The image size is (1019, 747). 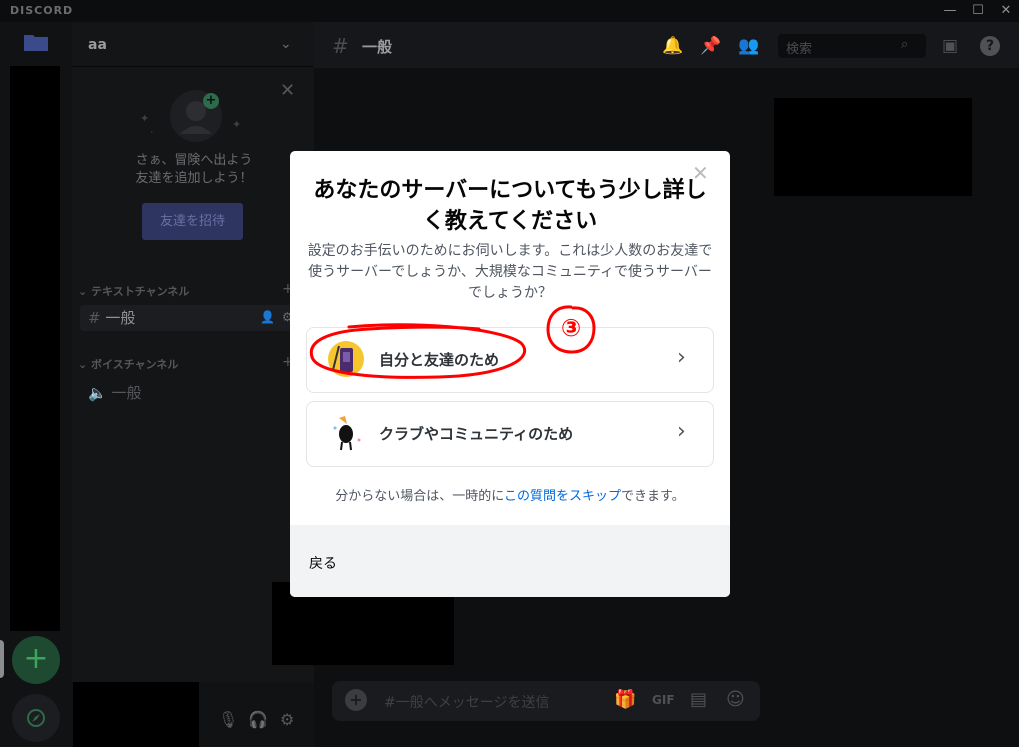 What do you see at coordinates (510, 561) in the screenshot?
I see `modal-footer: 戻る` at bounding box center [510, 561].